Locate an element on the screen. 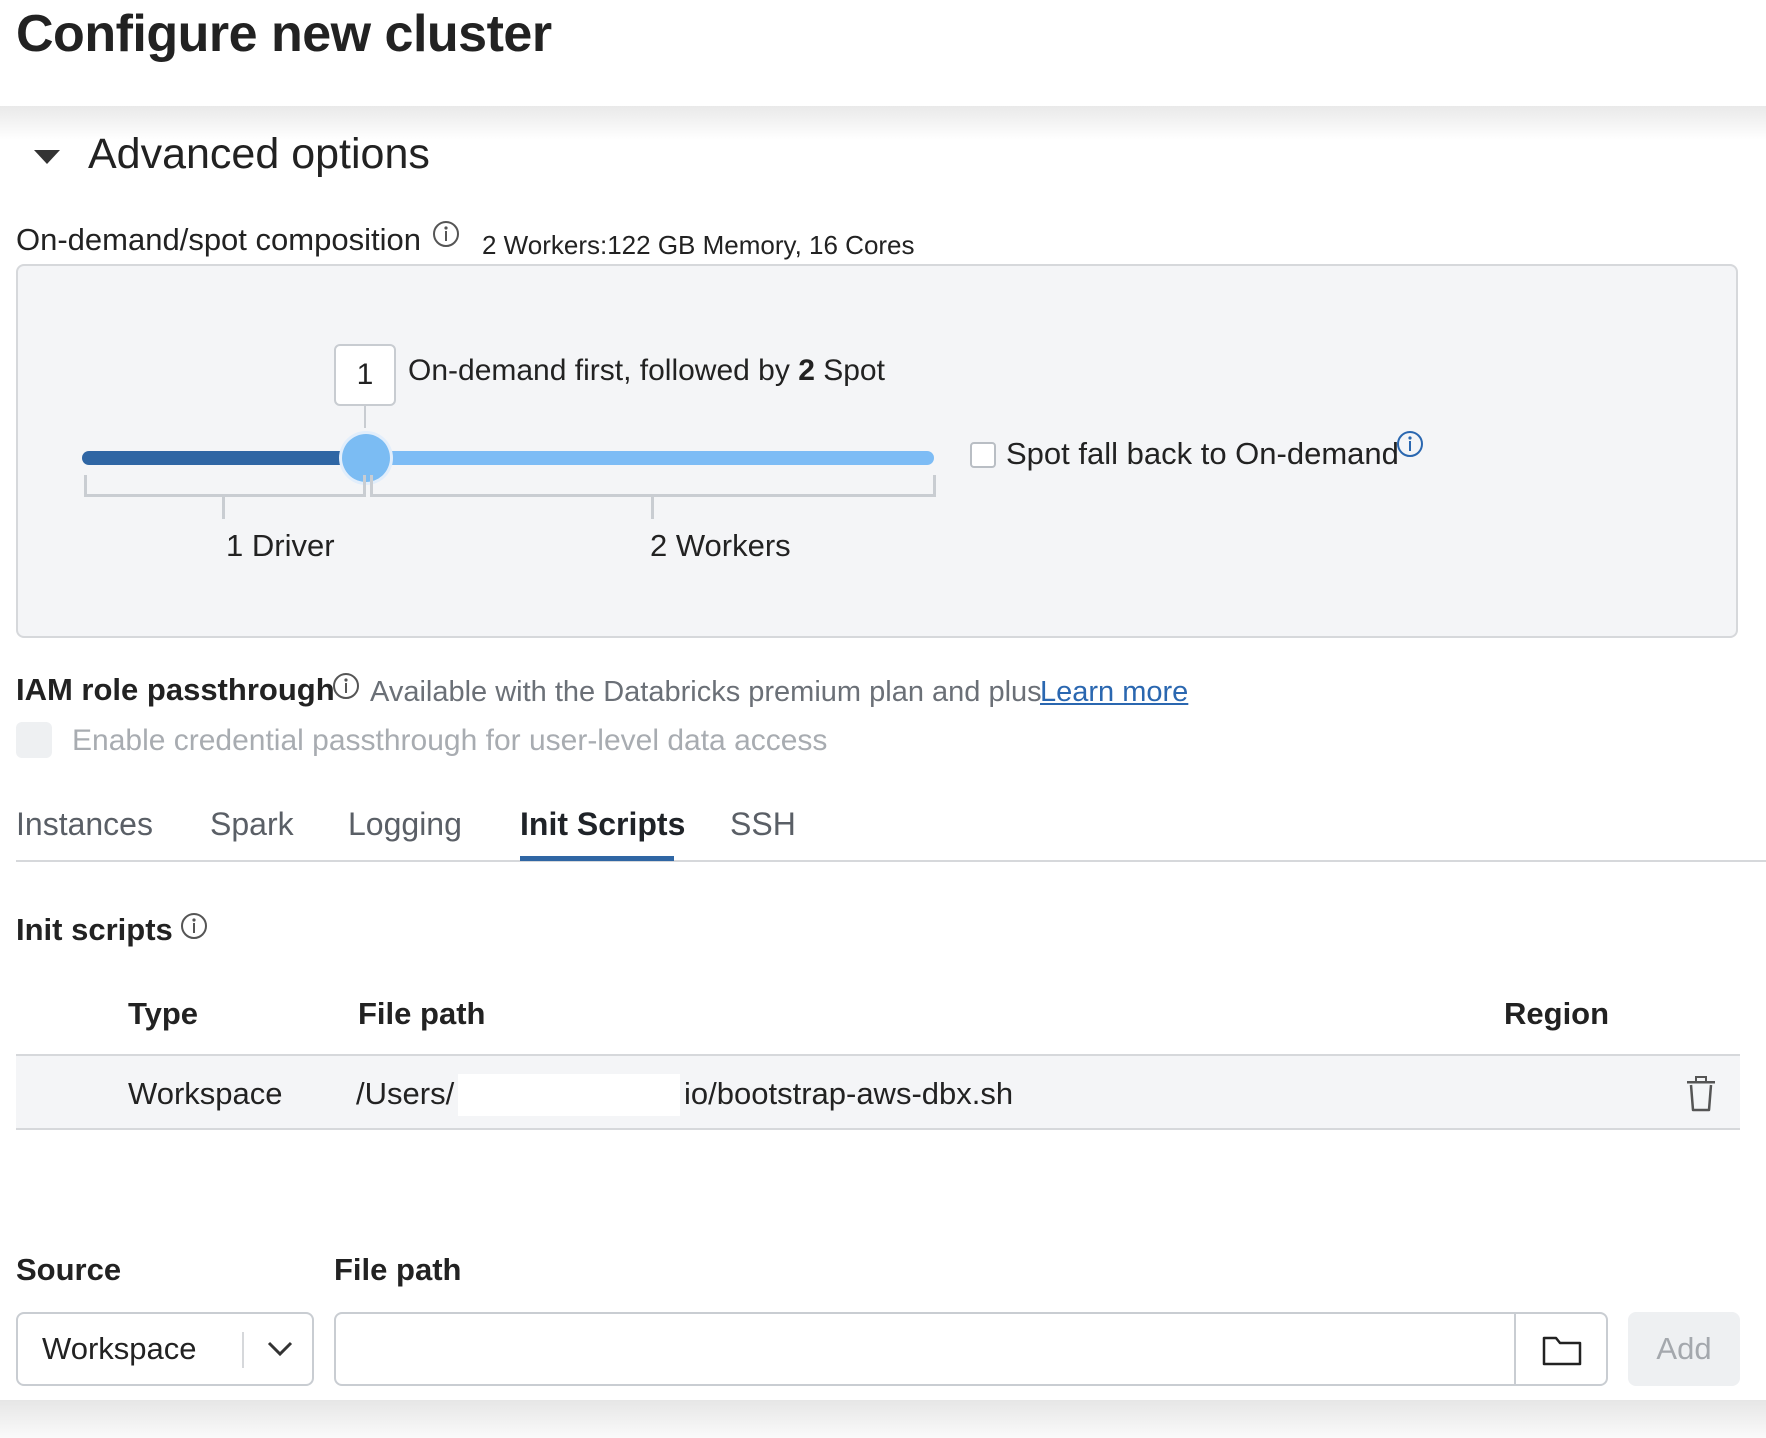 Image resolution: width=1766 pixels, height=1438 pixels. composition-label: On-demand/spot composition is located at coordinates (218, 239).